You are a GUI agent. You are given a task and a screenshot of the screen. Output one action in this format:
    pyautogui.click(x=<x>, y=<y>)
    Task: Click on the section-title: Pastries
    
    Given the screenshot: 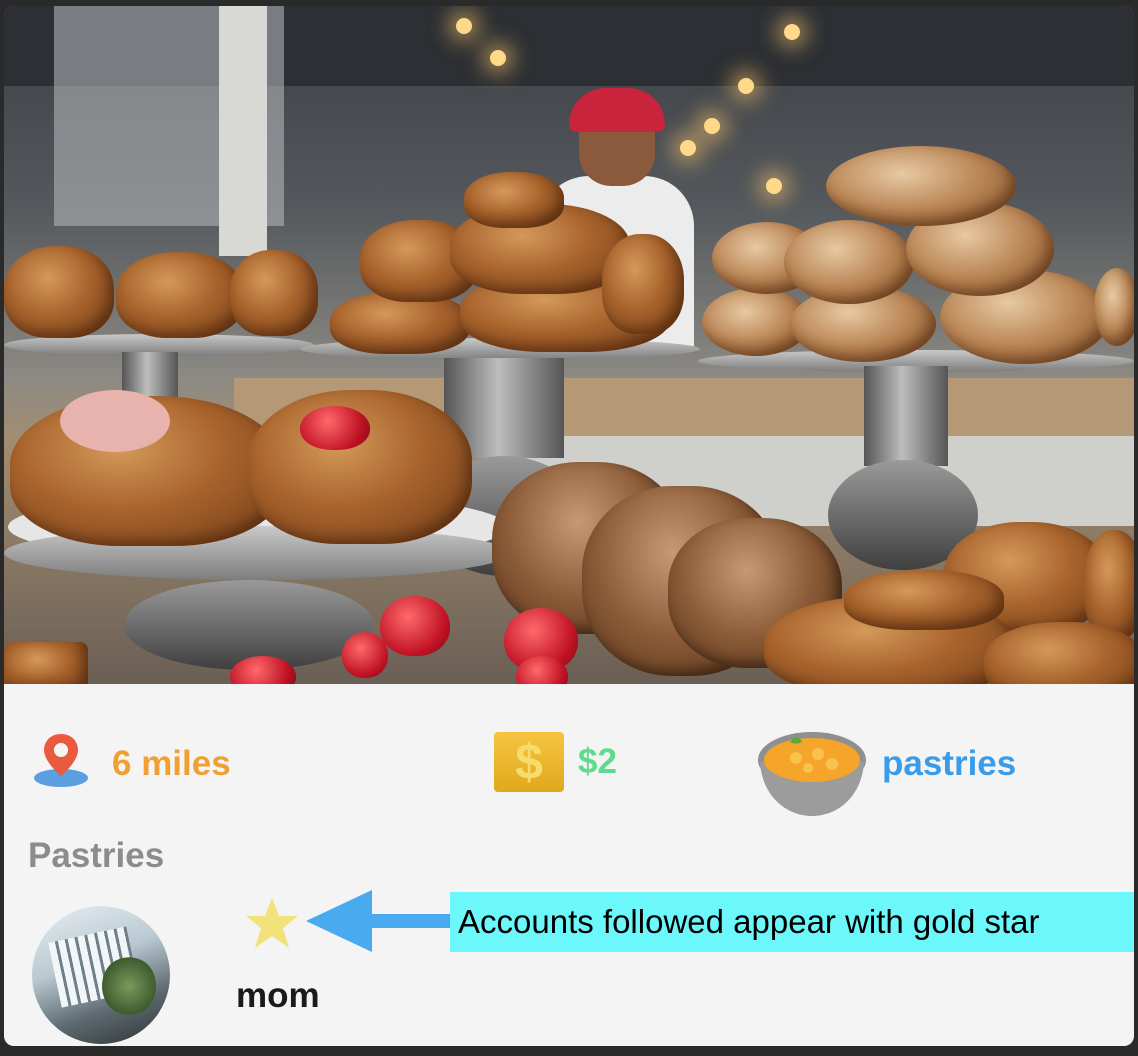 What is the action you would take?
    pyautogui.click(x=96, y=855)
    